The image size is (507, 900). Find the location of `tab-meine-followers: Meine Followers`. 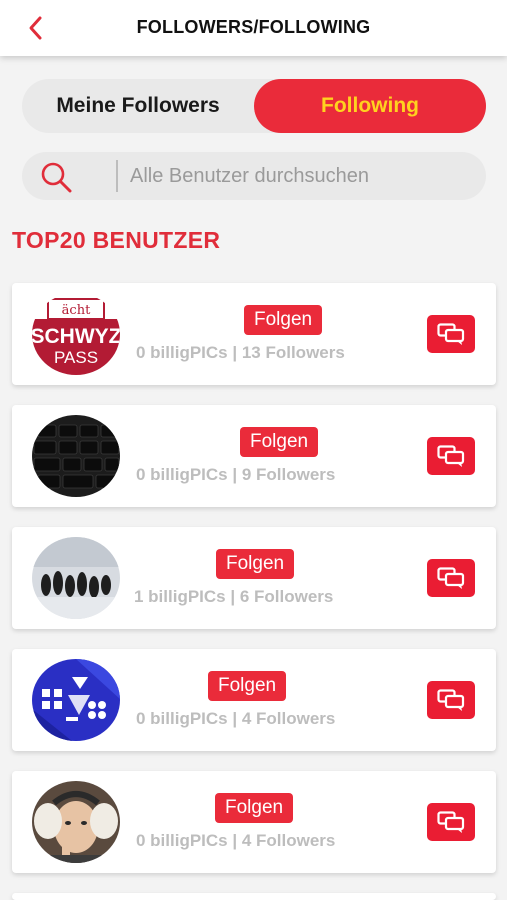

tab-meine-followers: Meine Followers is located at coordinates (138, 106).